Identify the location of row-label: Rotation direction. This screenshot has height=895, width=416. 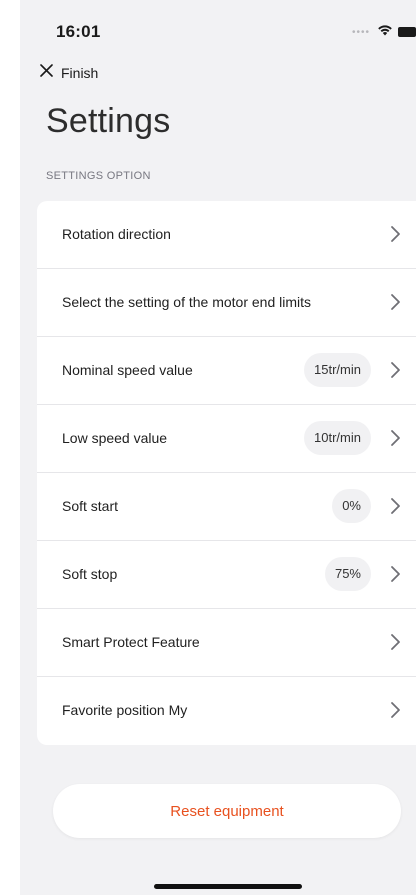
(116, 234).